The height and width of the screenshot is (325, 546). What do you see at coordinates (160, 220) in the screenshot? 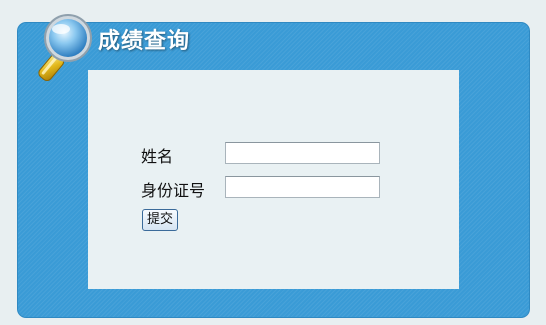
I see `submit-button: 提交` at bounding box center [160, 220].